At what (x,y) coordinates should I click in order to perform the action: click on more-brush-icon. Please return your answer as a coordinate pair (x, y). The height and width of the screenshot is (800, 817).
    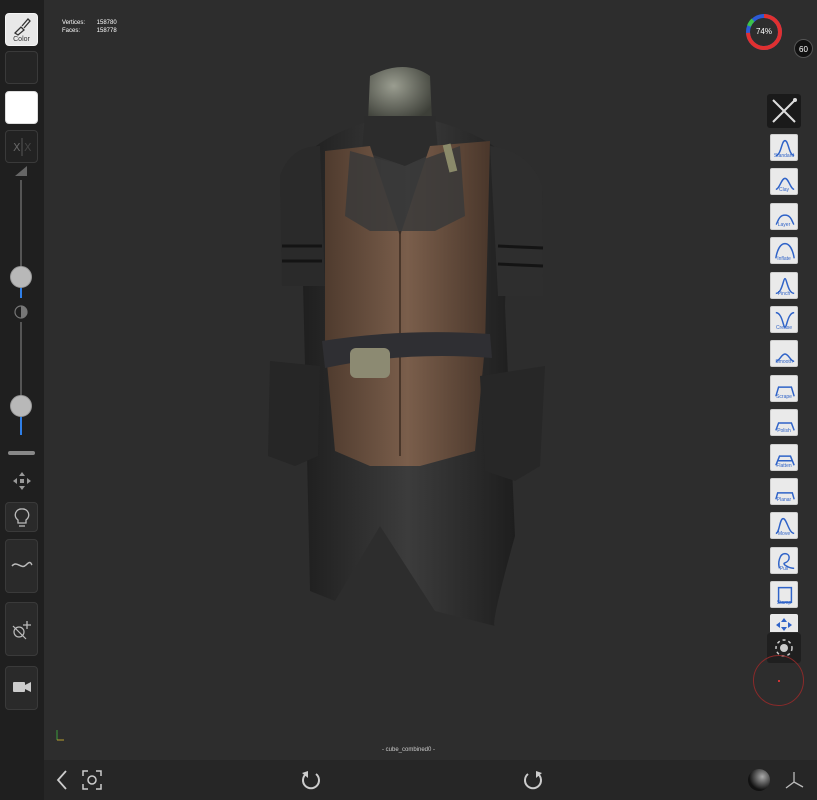
    Looking at the image, I should click on (784, 624).